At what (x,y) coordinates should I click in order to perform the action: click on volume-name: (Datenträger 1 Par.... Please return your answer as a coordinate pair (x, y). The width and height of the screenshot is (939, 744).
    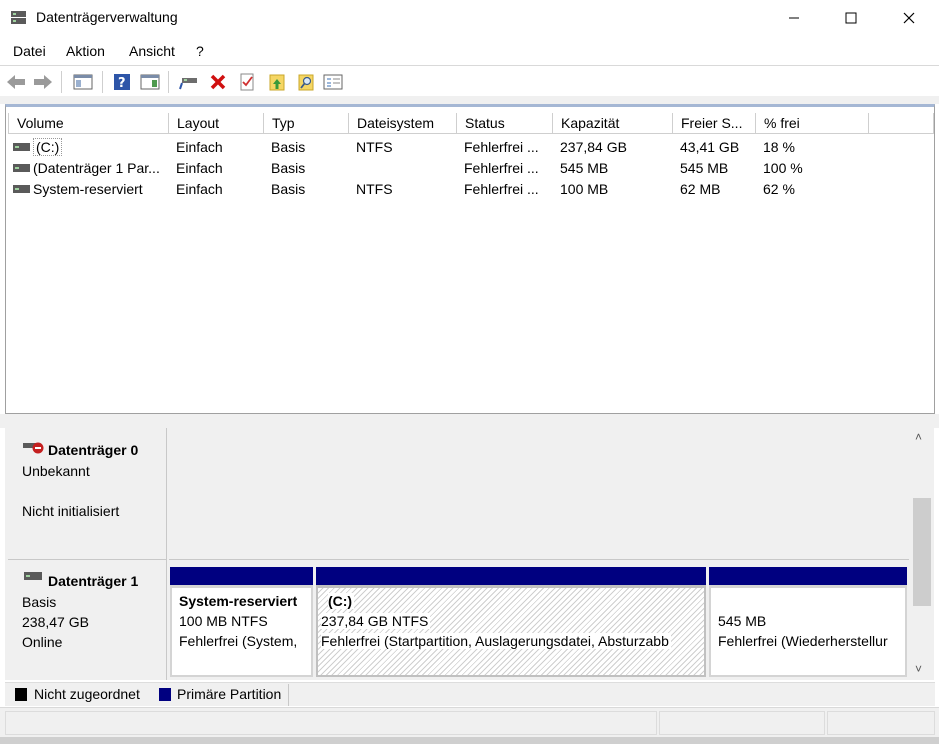
    Looking at the image, I should click on (96, 168).